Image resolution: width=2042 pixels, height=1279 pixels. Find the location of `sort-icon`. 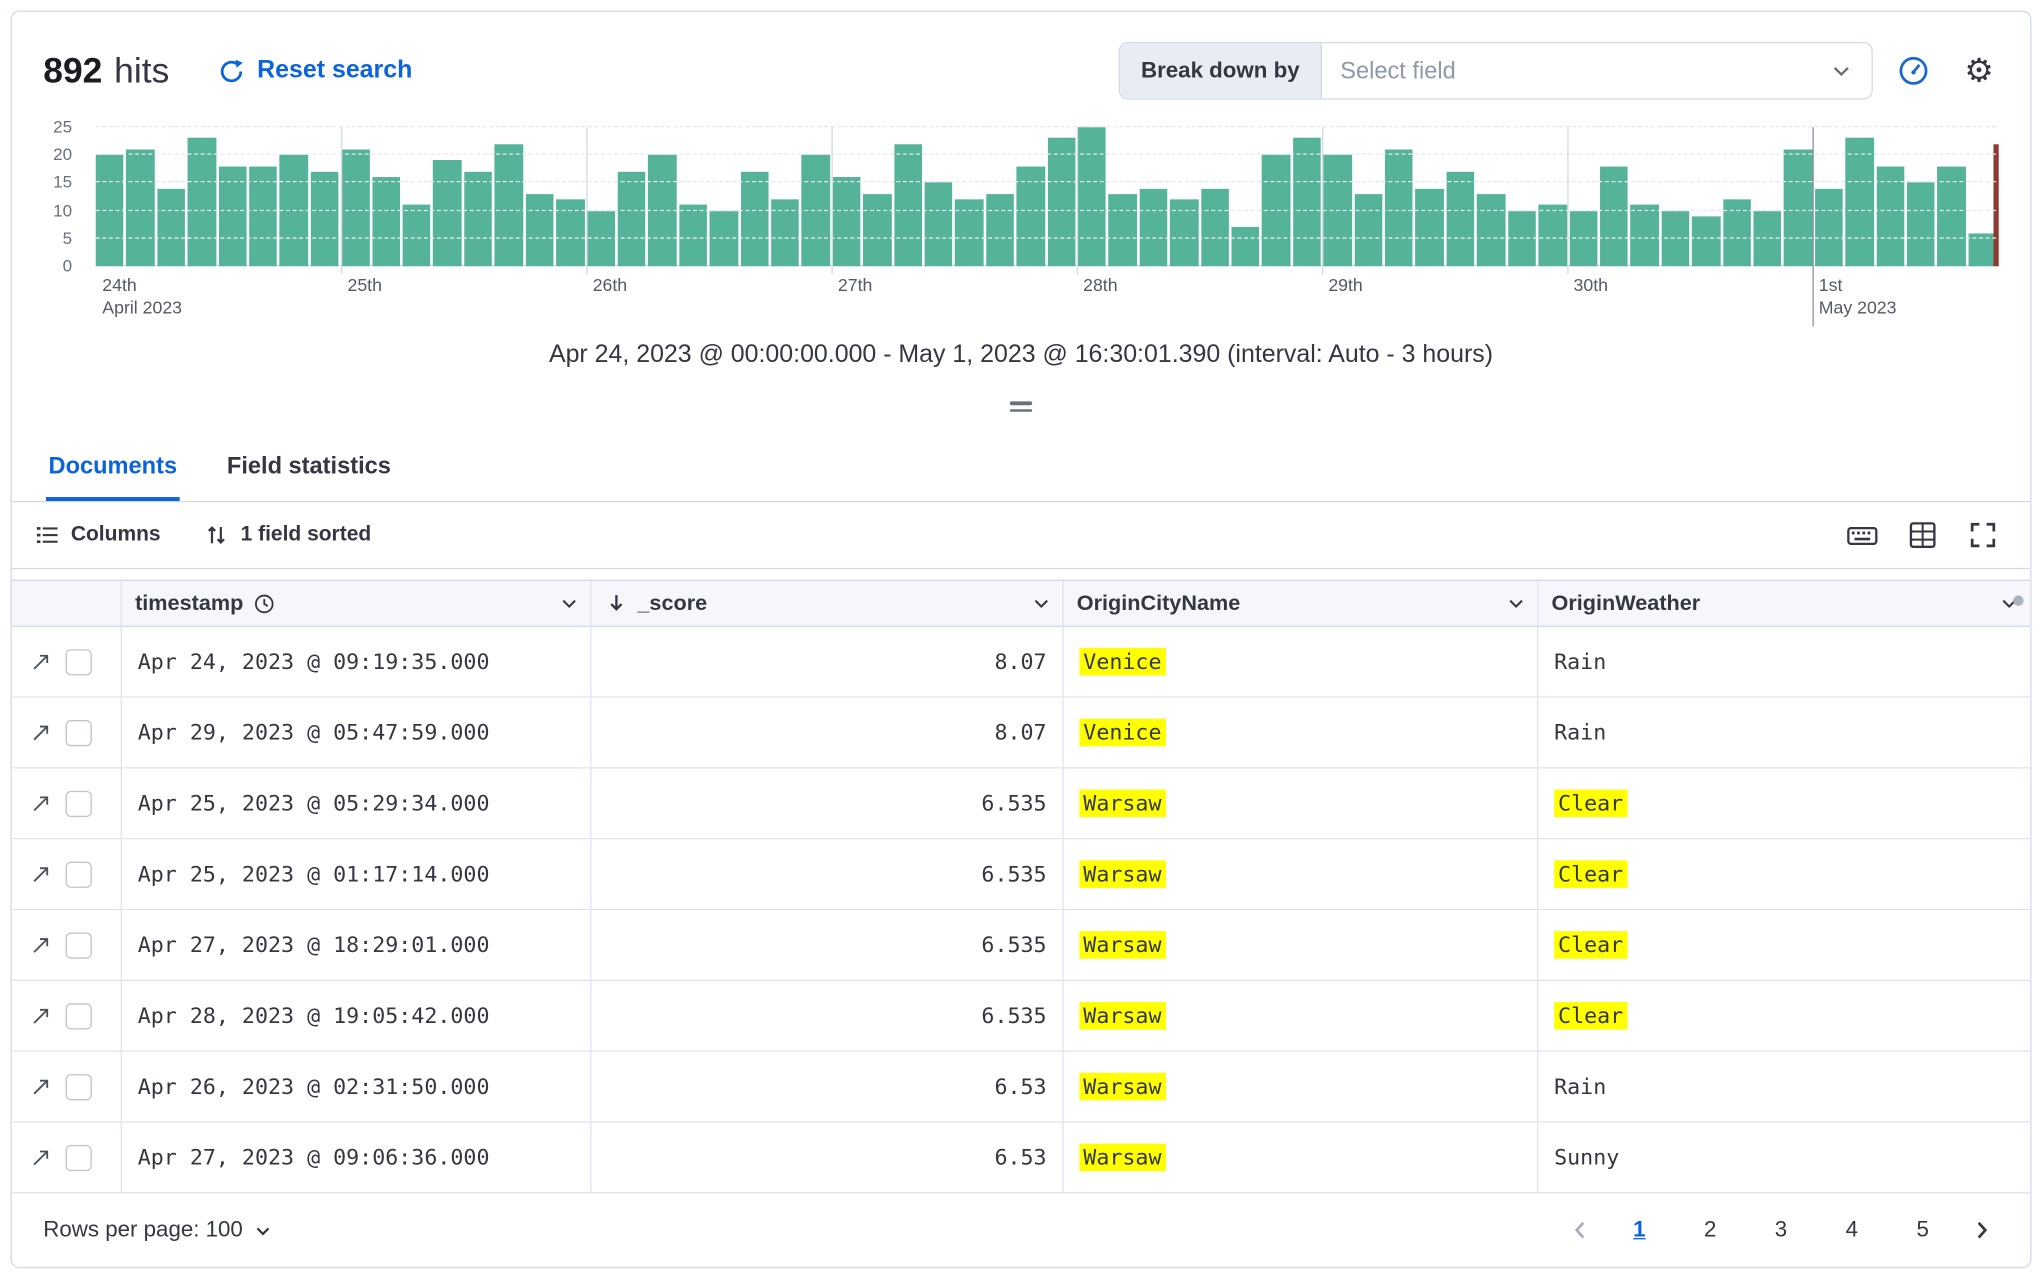

sort-icon is located at coordinates (217, 535).